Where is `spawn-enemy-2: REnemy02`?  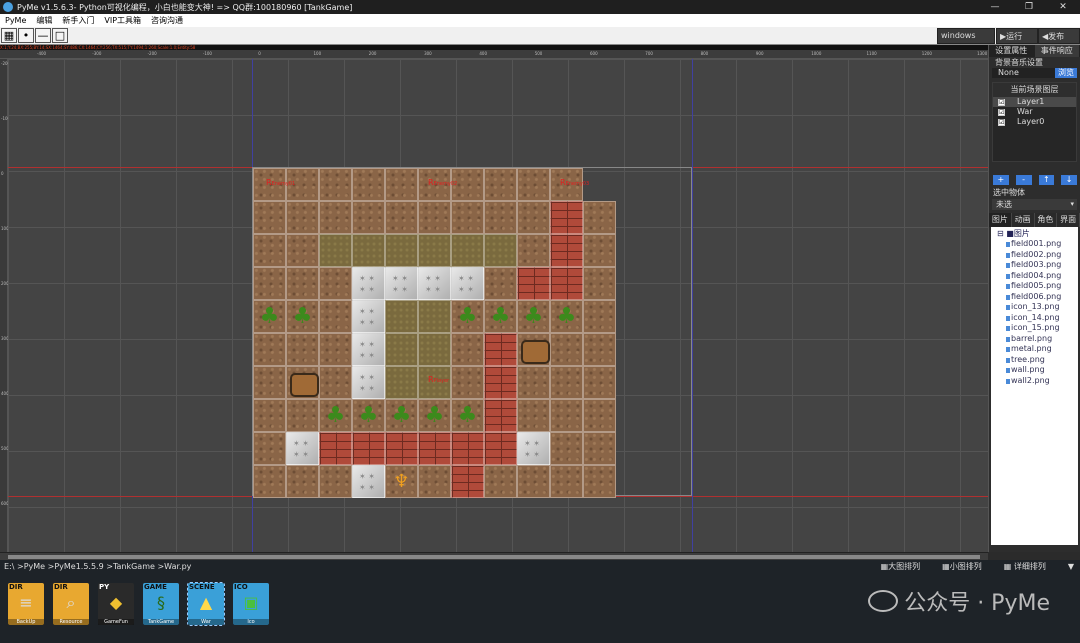 spawn-enemy-2: REnemy02 is located at coordinates (442, 182).